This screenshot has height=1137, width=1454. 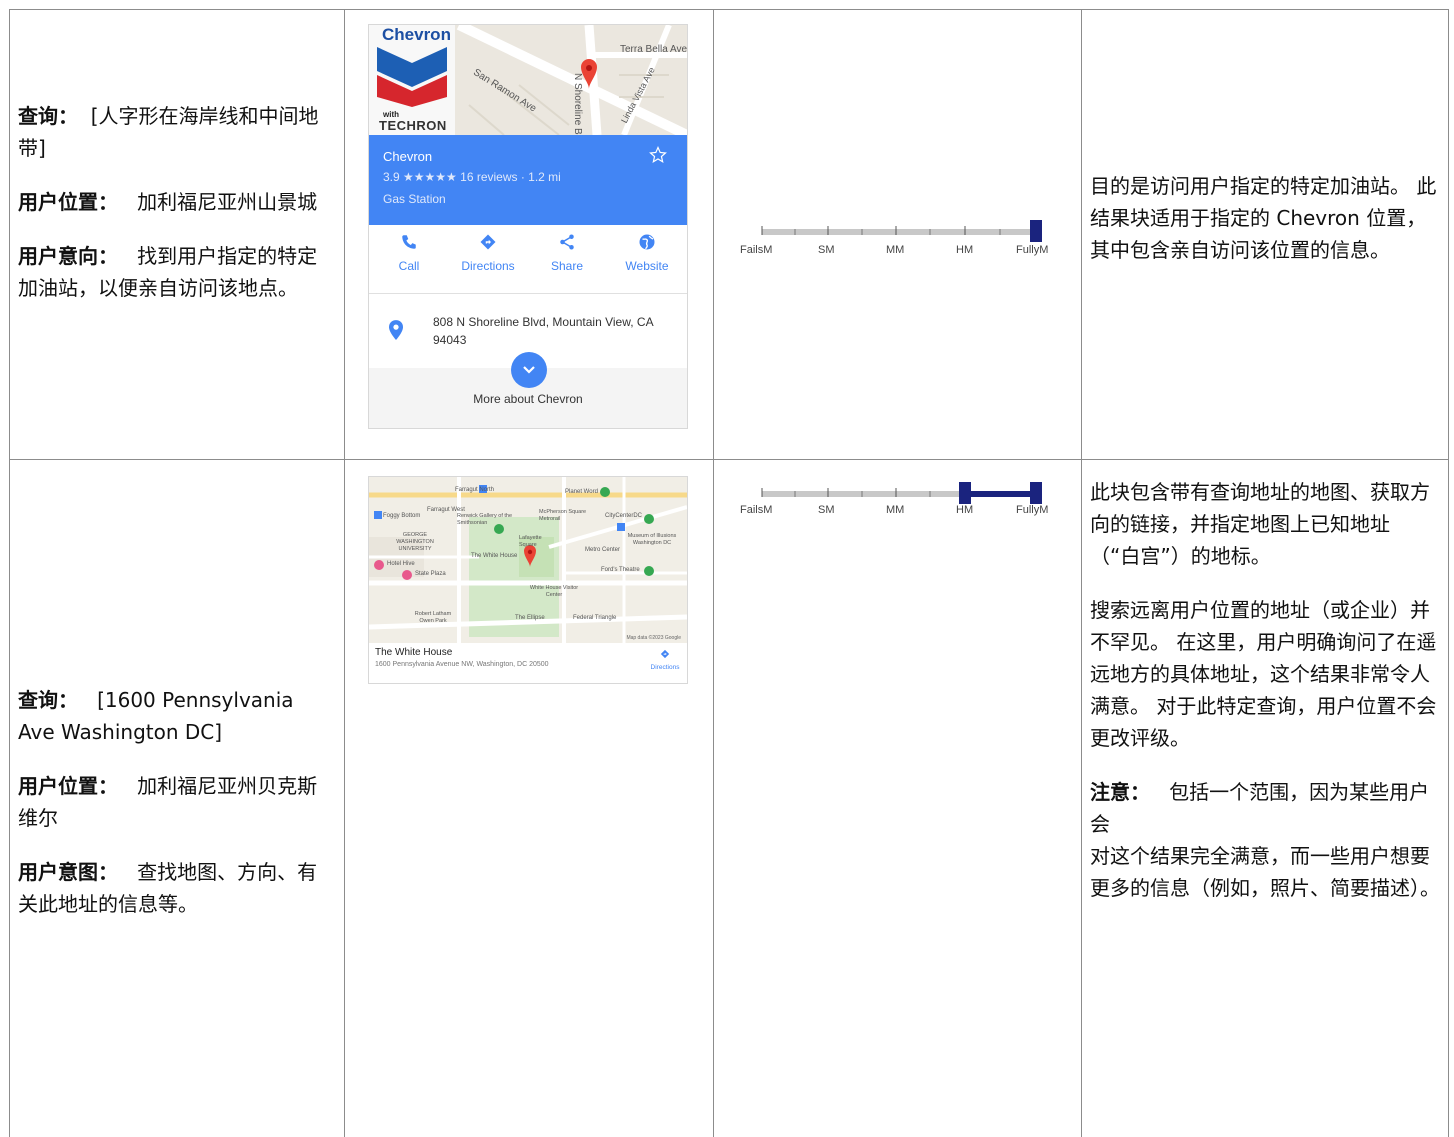 What do you see at coordinates (652, 539) in the screenshot?
I see `map-label: Museum of Illusions Washington DC` at bounding box center [652, 539].